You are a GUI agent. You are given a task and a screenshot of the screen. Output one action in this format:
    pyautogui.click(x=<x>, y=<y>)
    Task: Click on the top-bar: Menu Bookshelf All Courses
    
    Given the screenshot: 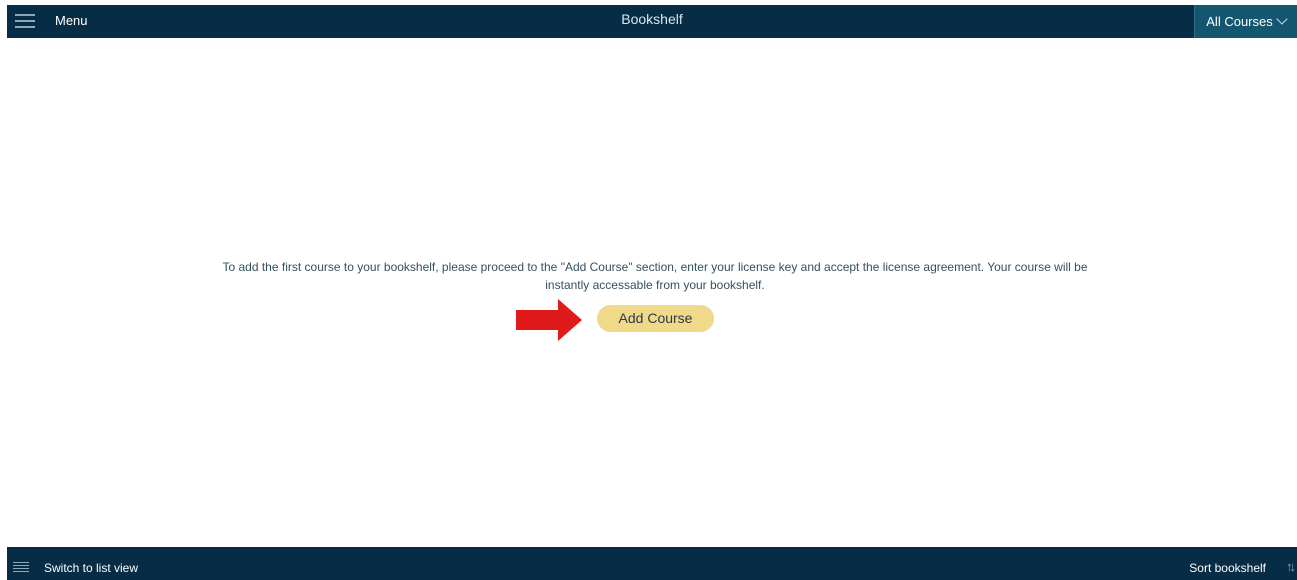 What is the action you would take?
    pyautogui.click(x=652, y=21)
    